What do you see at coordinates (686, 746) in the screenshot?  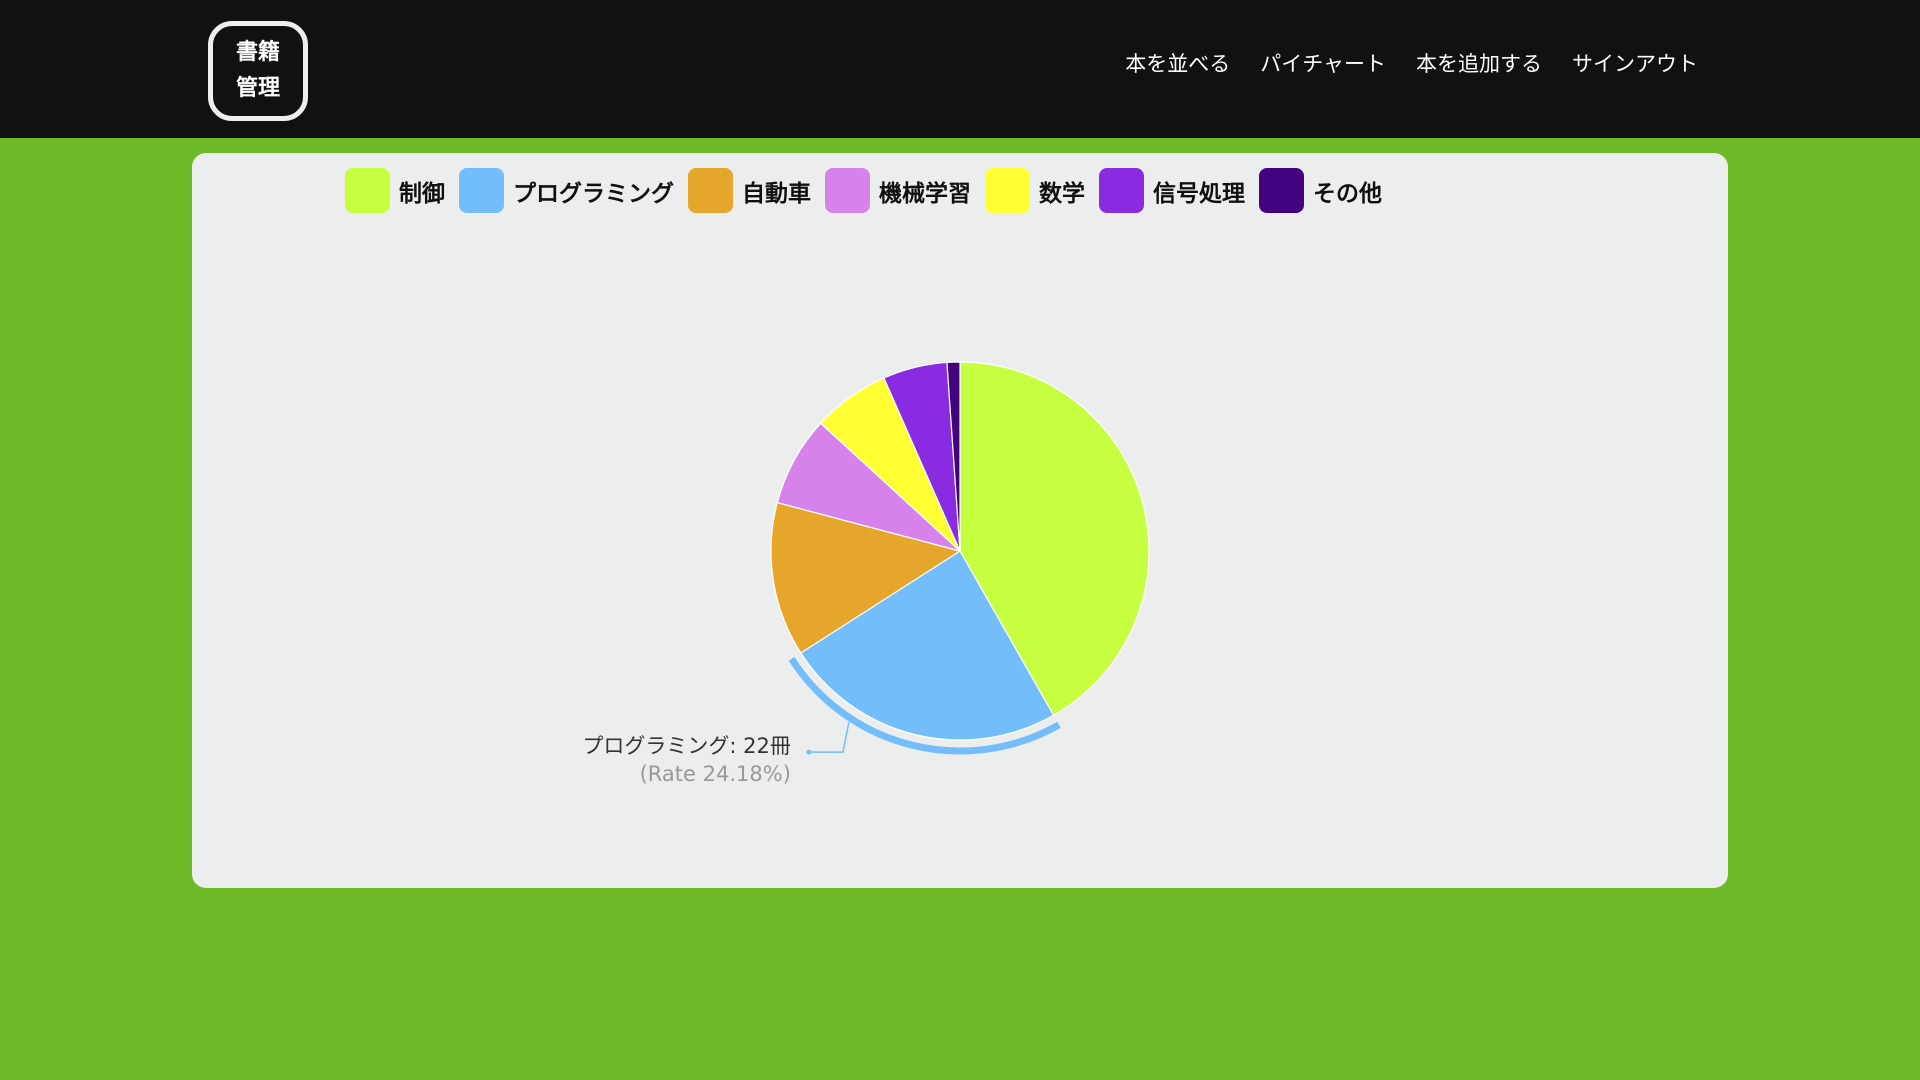 I see `tooltip-value: プログラミング: 22冊` at bounding box center [686, 746].